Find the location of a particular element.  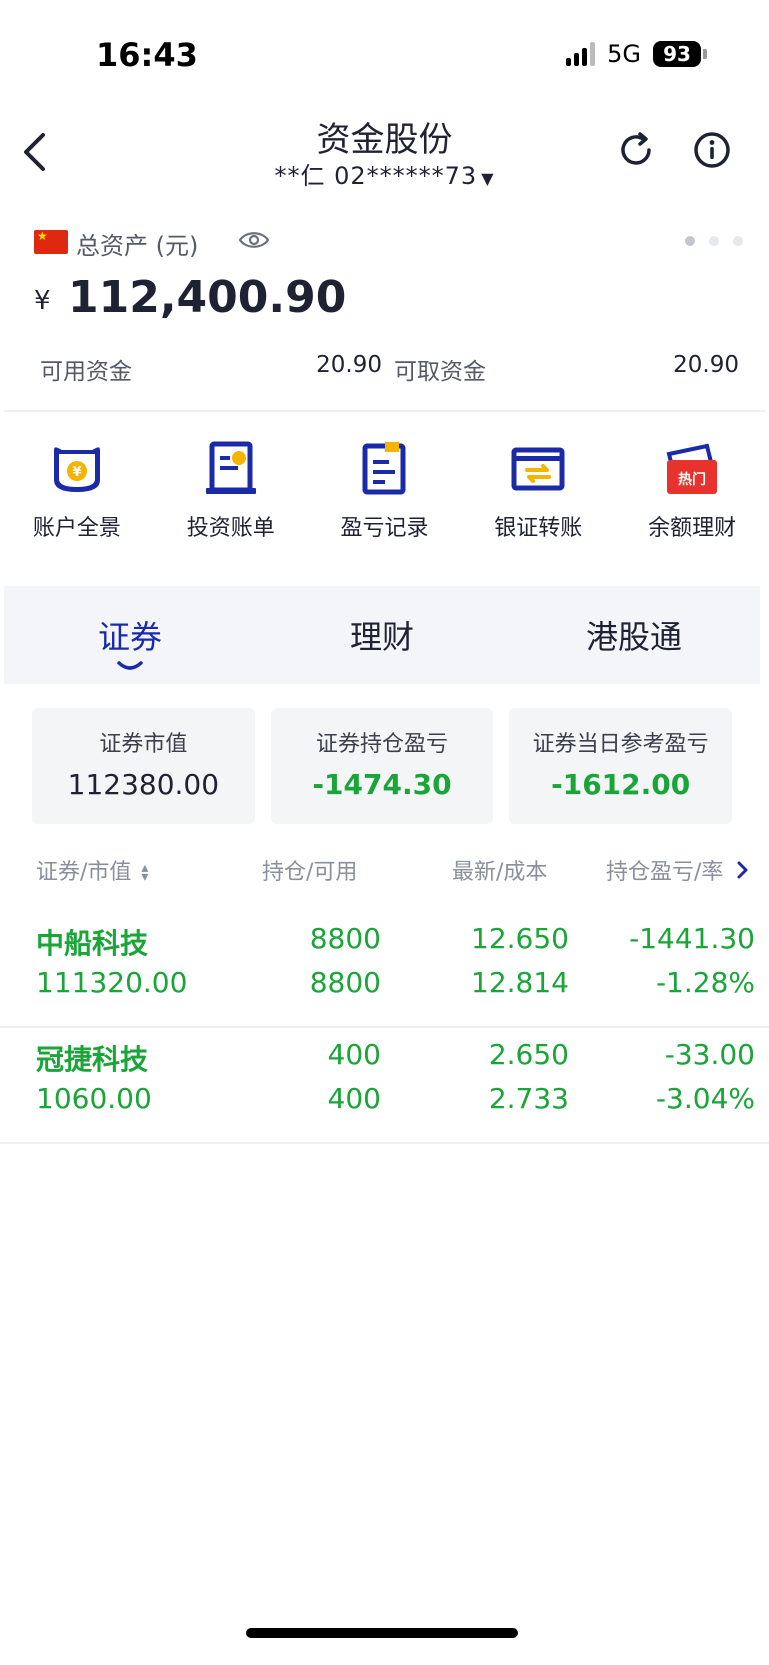

stock-name: 中船科技 is located at coordinates (92, 943).